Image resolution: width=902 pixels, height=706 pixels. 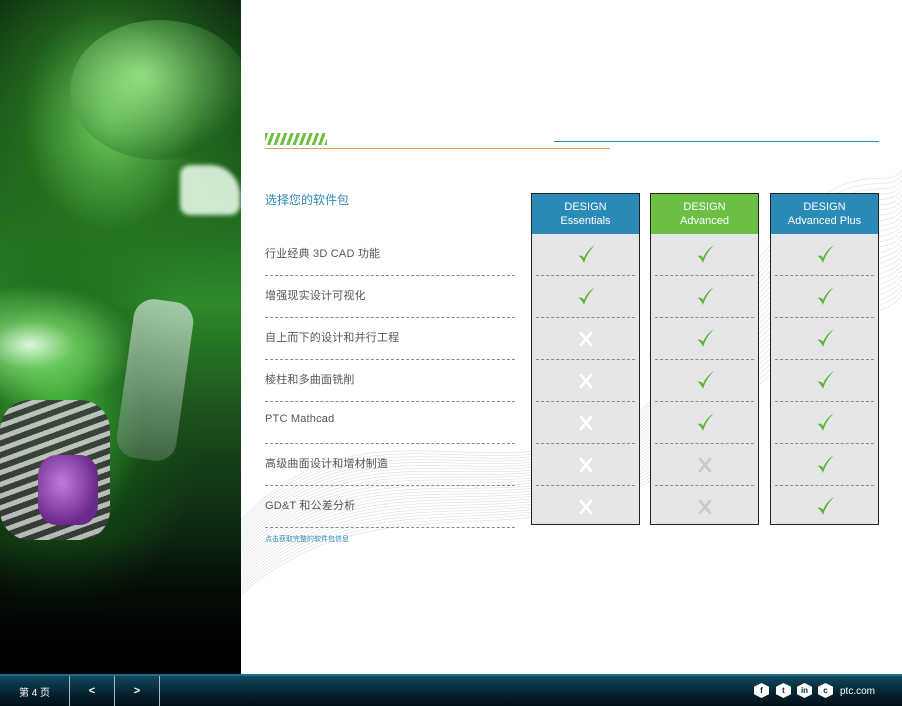 I want to click on ptc-icon: c, so click(x=825, y=690).